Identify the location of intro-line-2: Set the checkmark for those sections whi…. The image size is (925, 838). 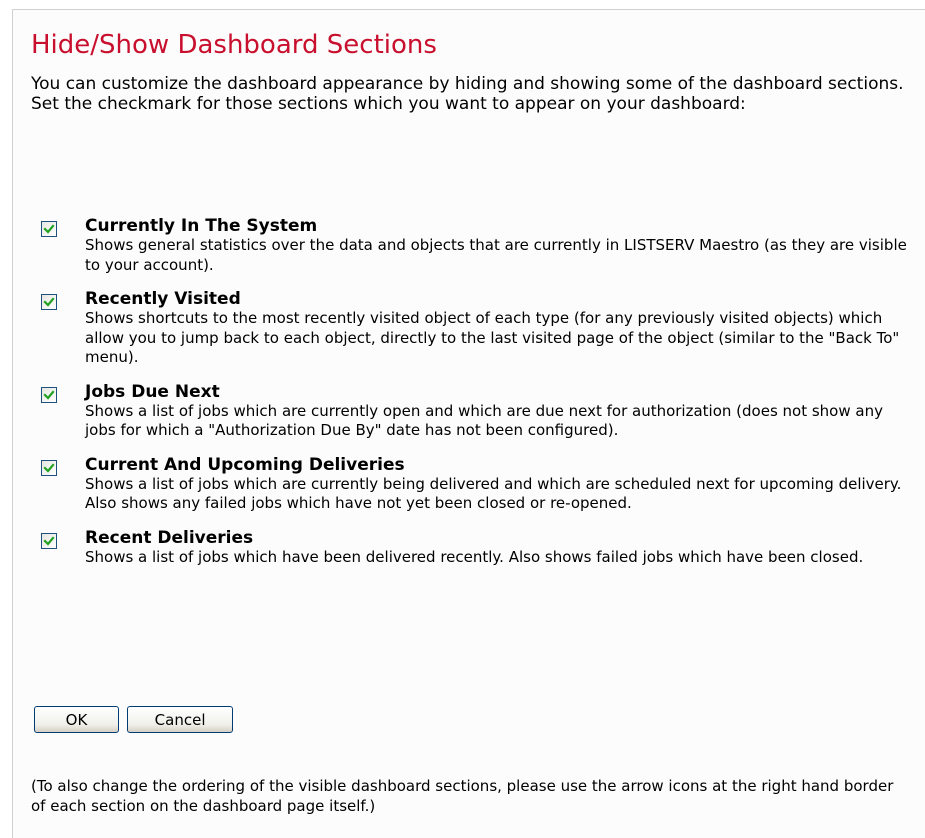
(388, 104).